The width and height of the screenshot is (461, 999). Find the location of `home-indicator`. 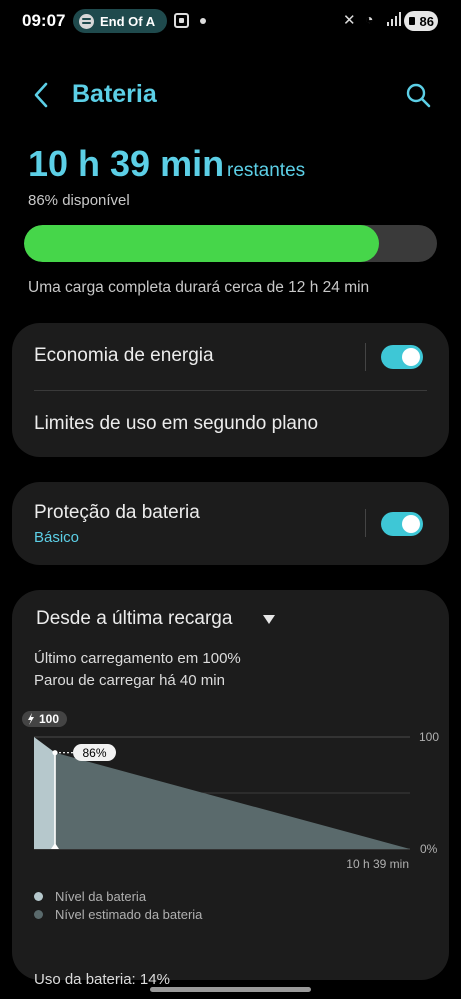

home-indicator is located at coordinates (230, 989).